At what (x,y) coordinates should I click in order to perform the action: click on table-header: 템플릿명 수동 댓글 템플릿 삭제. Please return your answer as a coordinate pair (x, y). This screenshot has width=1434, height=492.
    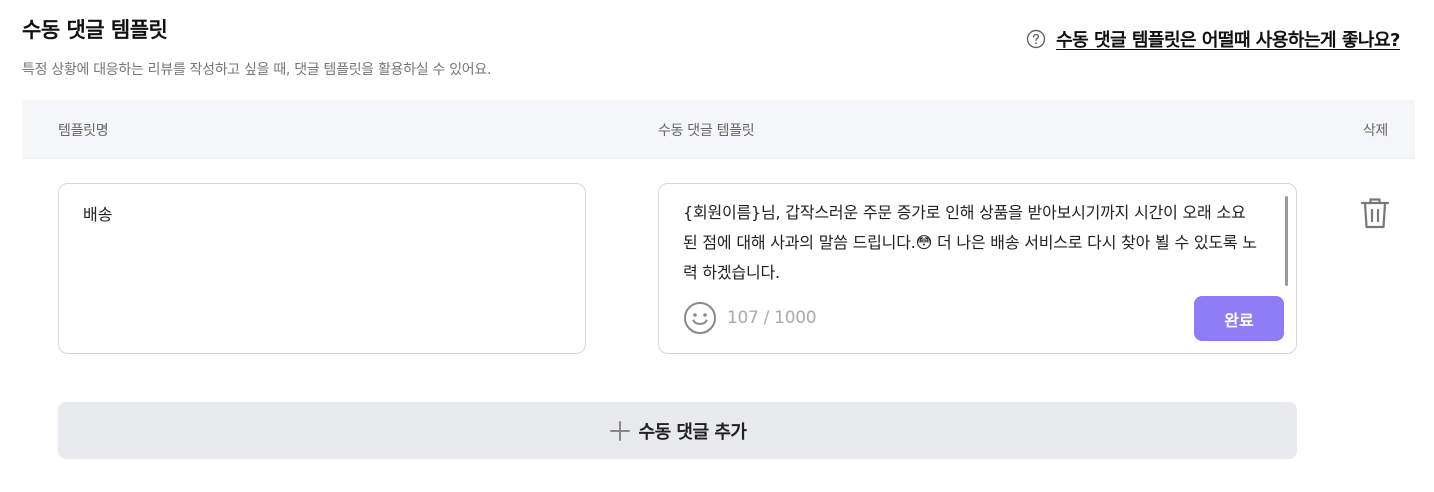
    Looking at the image, I should click on (718, 129).